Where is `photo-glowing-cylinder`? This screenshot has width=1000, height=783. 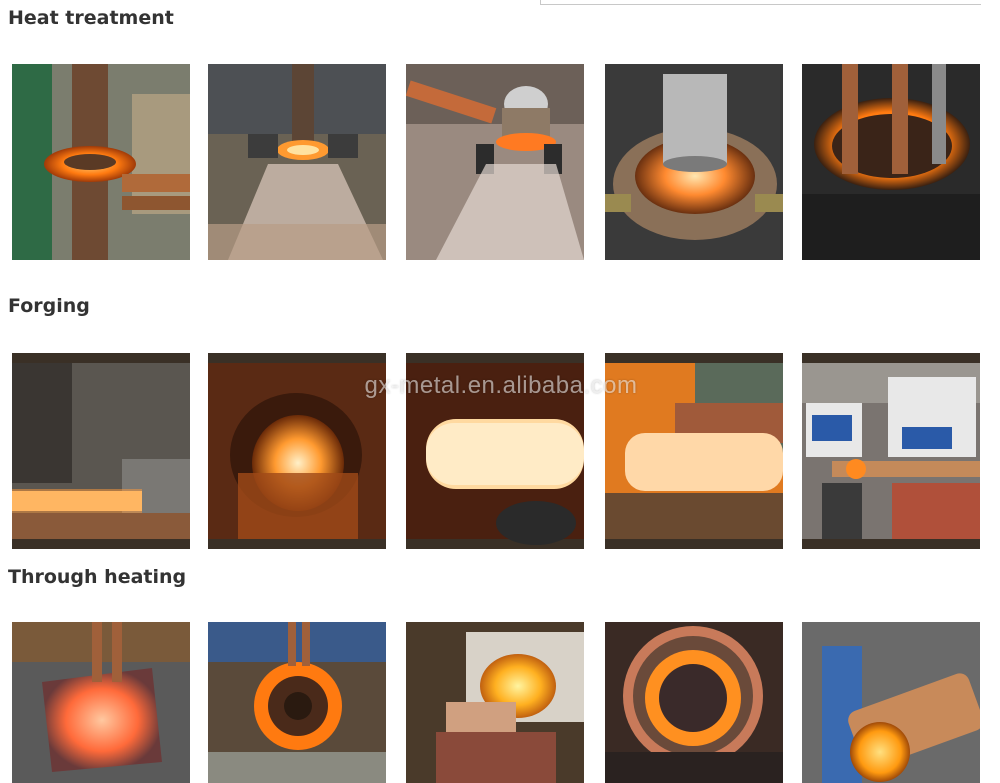
photo-glowing-cylinder is located at coordinates (495, 702).